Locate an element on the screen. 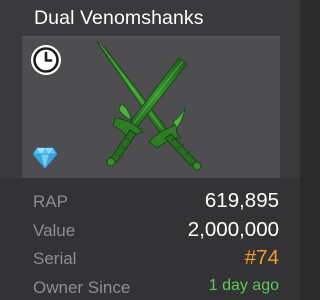 The height and width of the screenshot is (300, 320). owner-since-value: 1 day ago is located at coordinates (243, 285).